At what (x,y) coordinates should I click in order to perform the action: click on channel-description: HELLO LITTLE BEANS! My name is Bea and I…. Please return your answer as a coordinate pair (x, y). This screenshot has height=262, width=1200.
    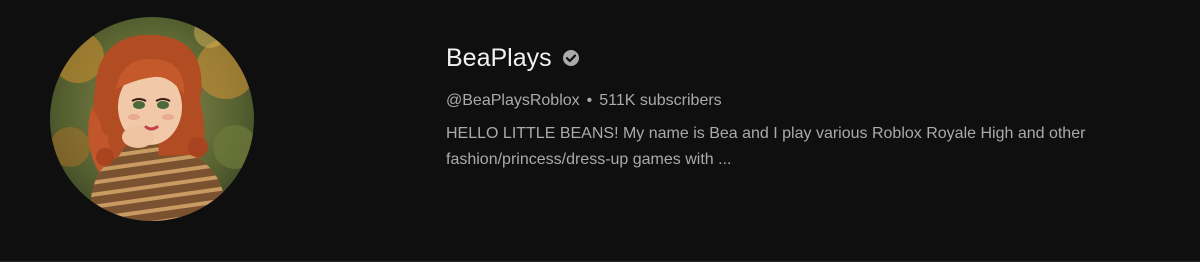
    Looking at the image, I should click on (806, 147).